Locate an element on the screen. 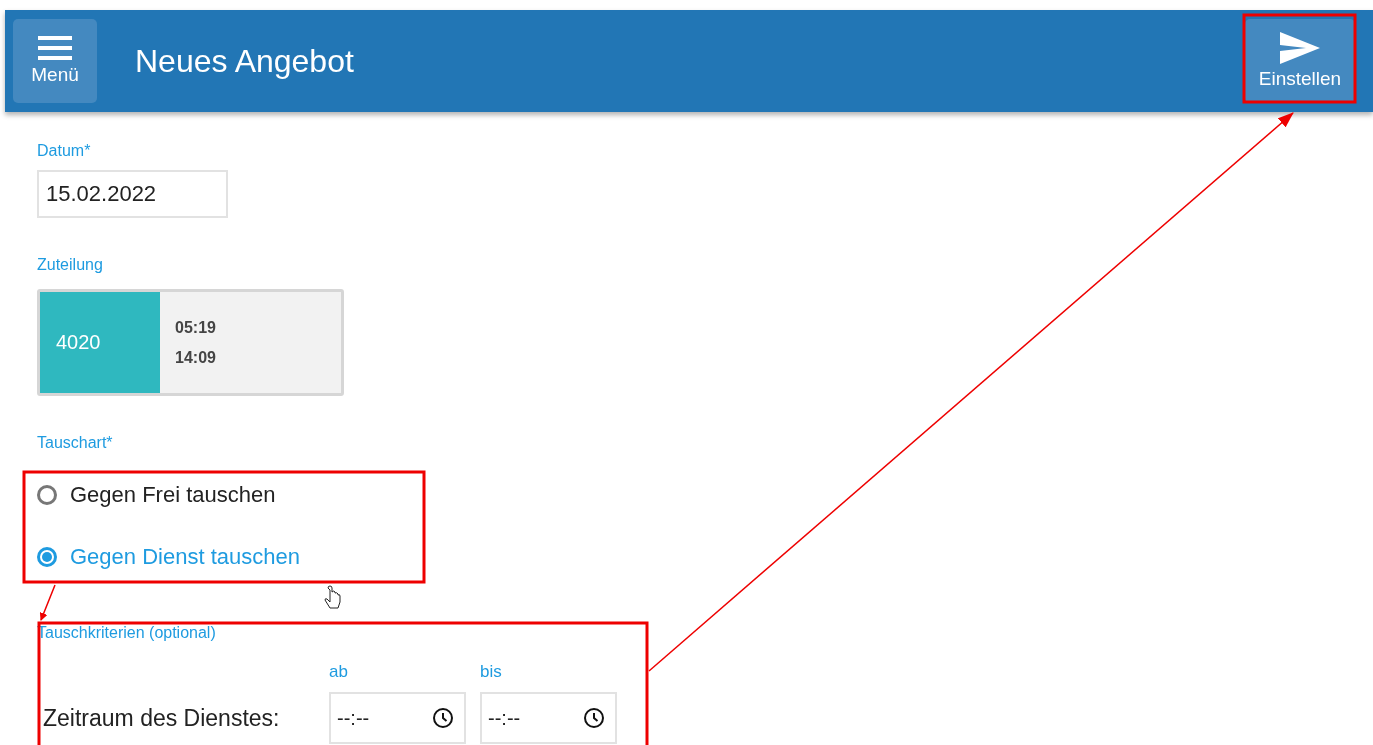  field-label: Zuteilung is located at coordinates (70, 265).